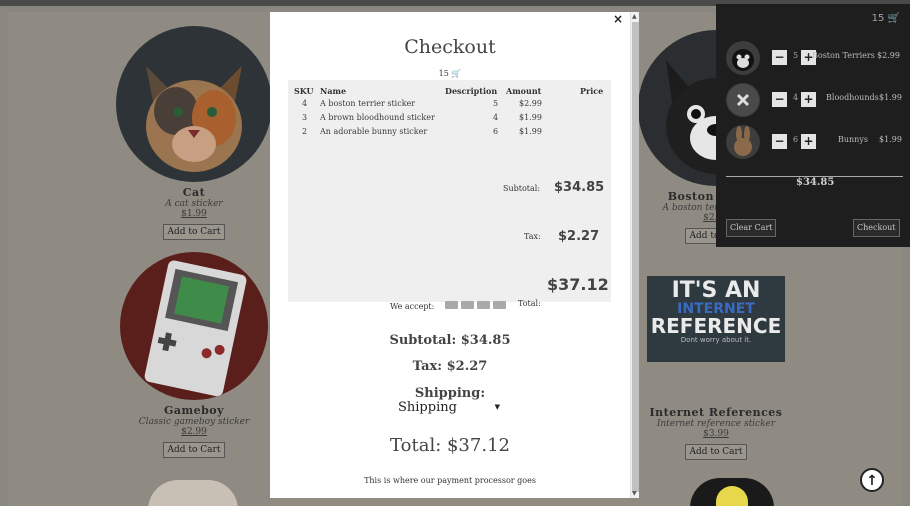  Describe the element at coordinates (422, 131) in the screenshot. I see `table-row: 2 An adorable bunny sticker 6 $1.99` at that location.